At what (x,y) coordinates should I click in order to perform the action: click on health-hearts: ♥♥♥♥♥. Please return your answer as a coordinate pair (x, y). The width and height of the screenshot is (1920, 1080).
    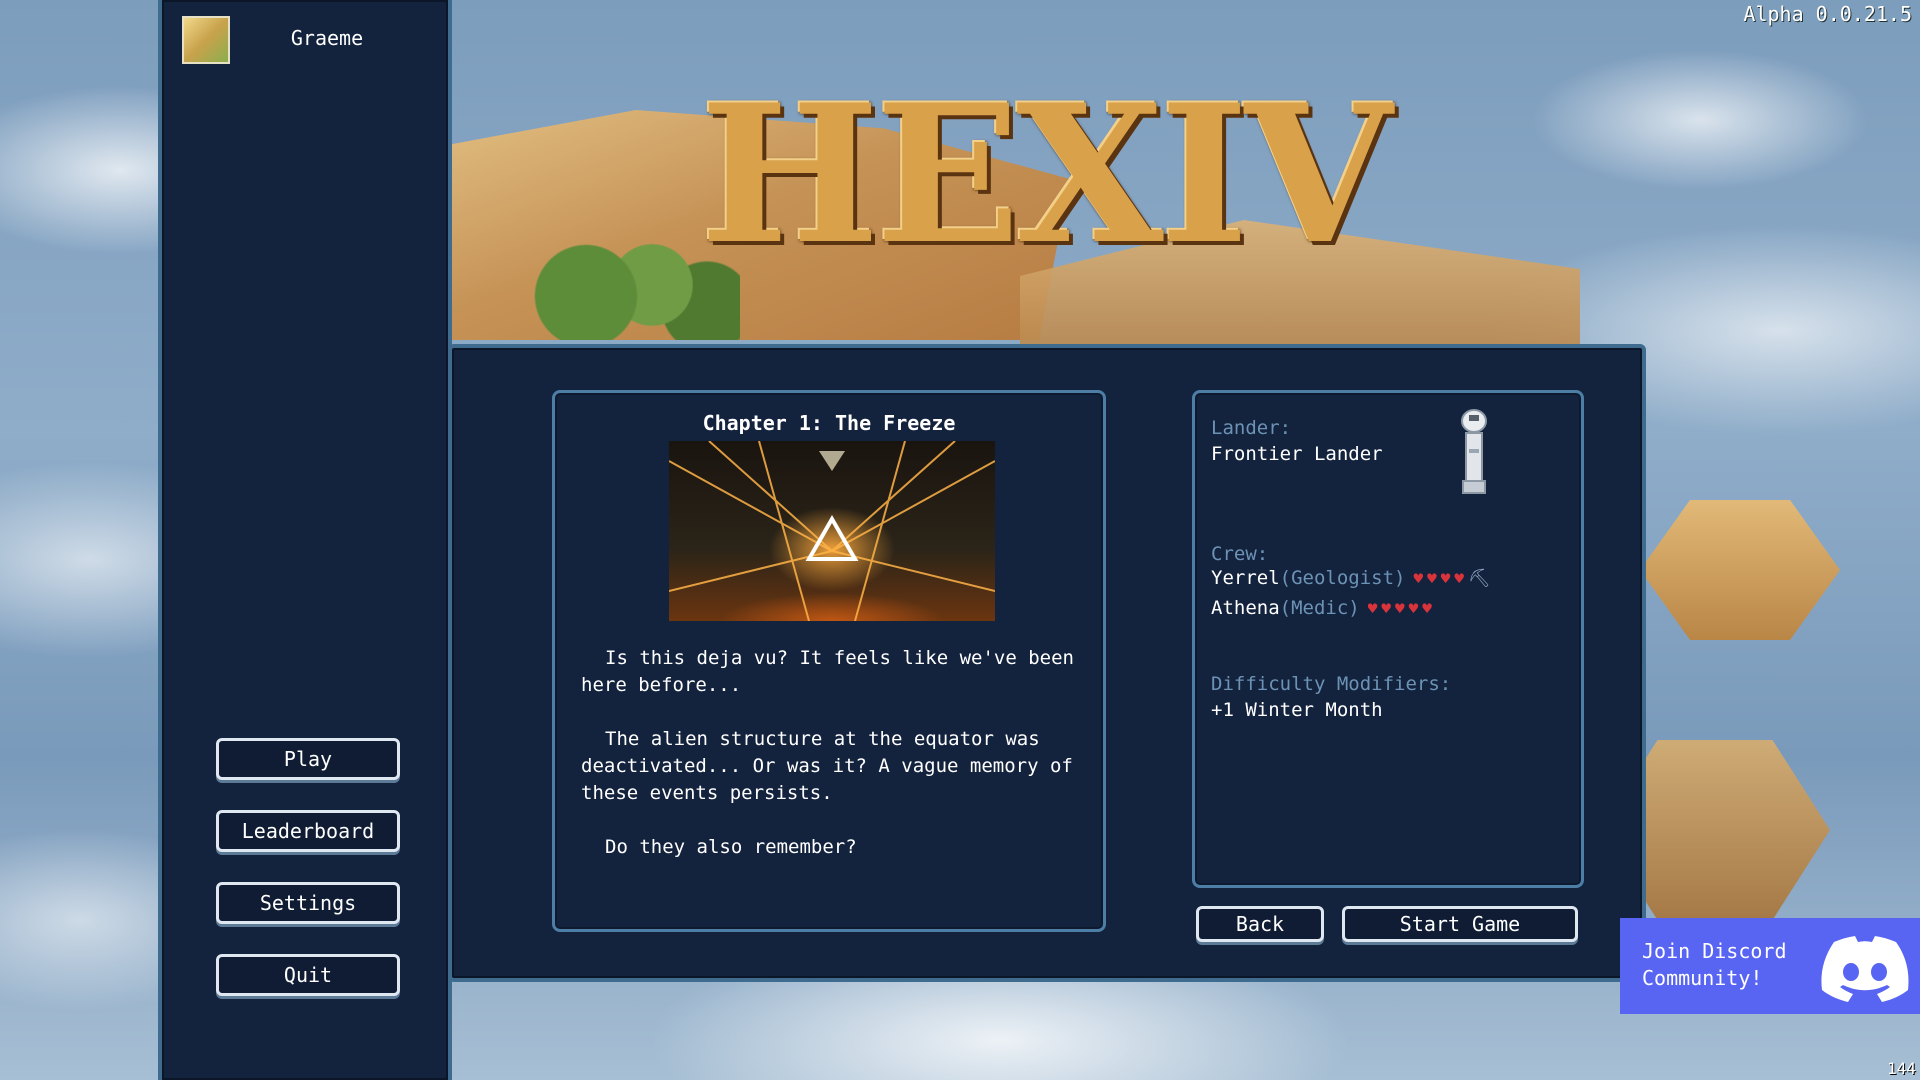
    Looking at the image, I should click on (1401, 608).